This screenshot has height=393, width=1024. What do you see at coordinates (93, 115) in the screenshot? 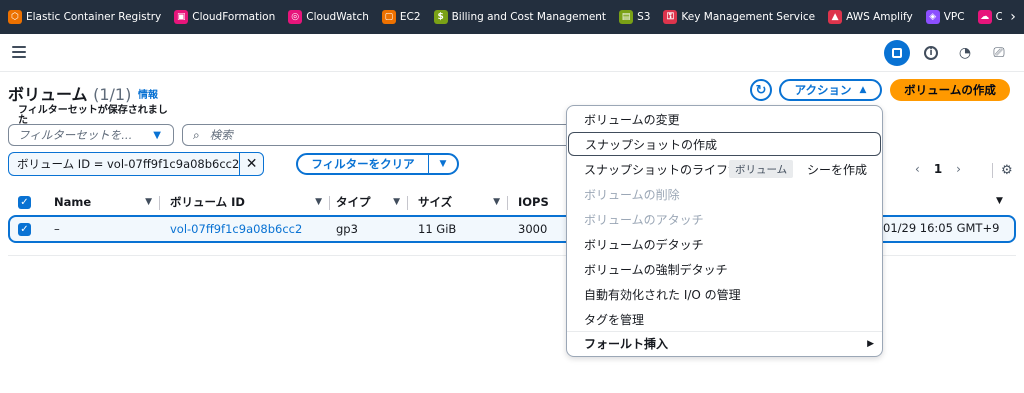
I see `saved-filter-label: フィルターセットが保存されました` at bounding box center [93, 115].